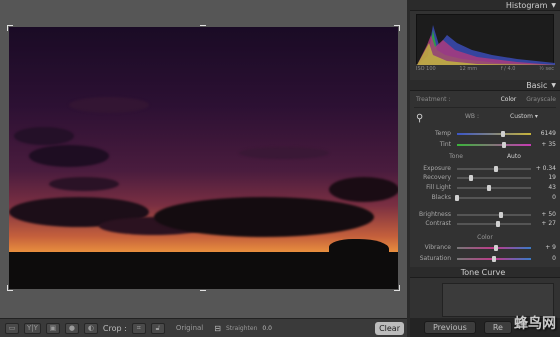 Image resolution: width=560 pixels, height=337 pixels. I want to click on slider-label: Fill Light, so click(438, 187).